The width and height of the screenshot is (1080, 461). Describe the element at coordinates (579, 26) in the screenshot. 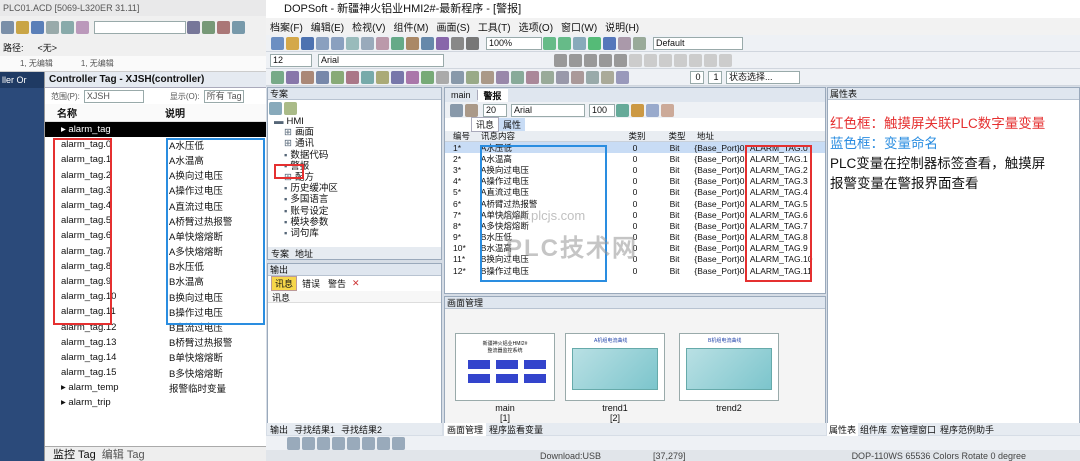

I see `menu-item: 窗口(W)` at that location.